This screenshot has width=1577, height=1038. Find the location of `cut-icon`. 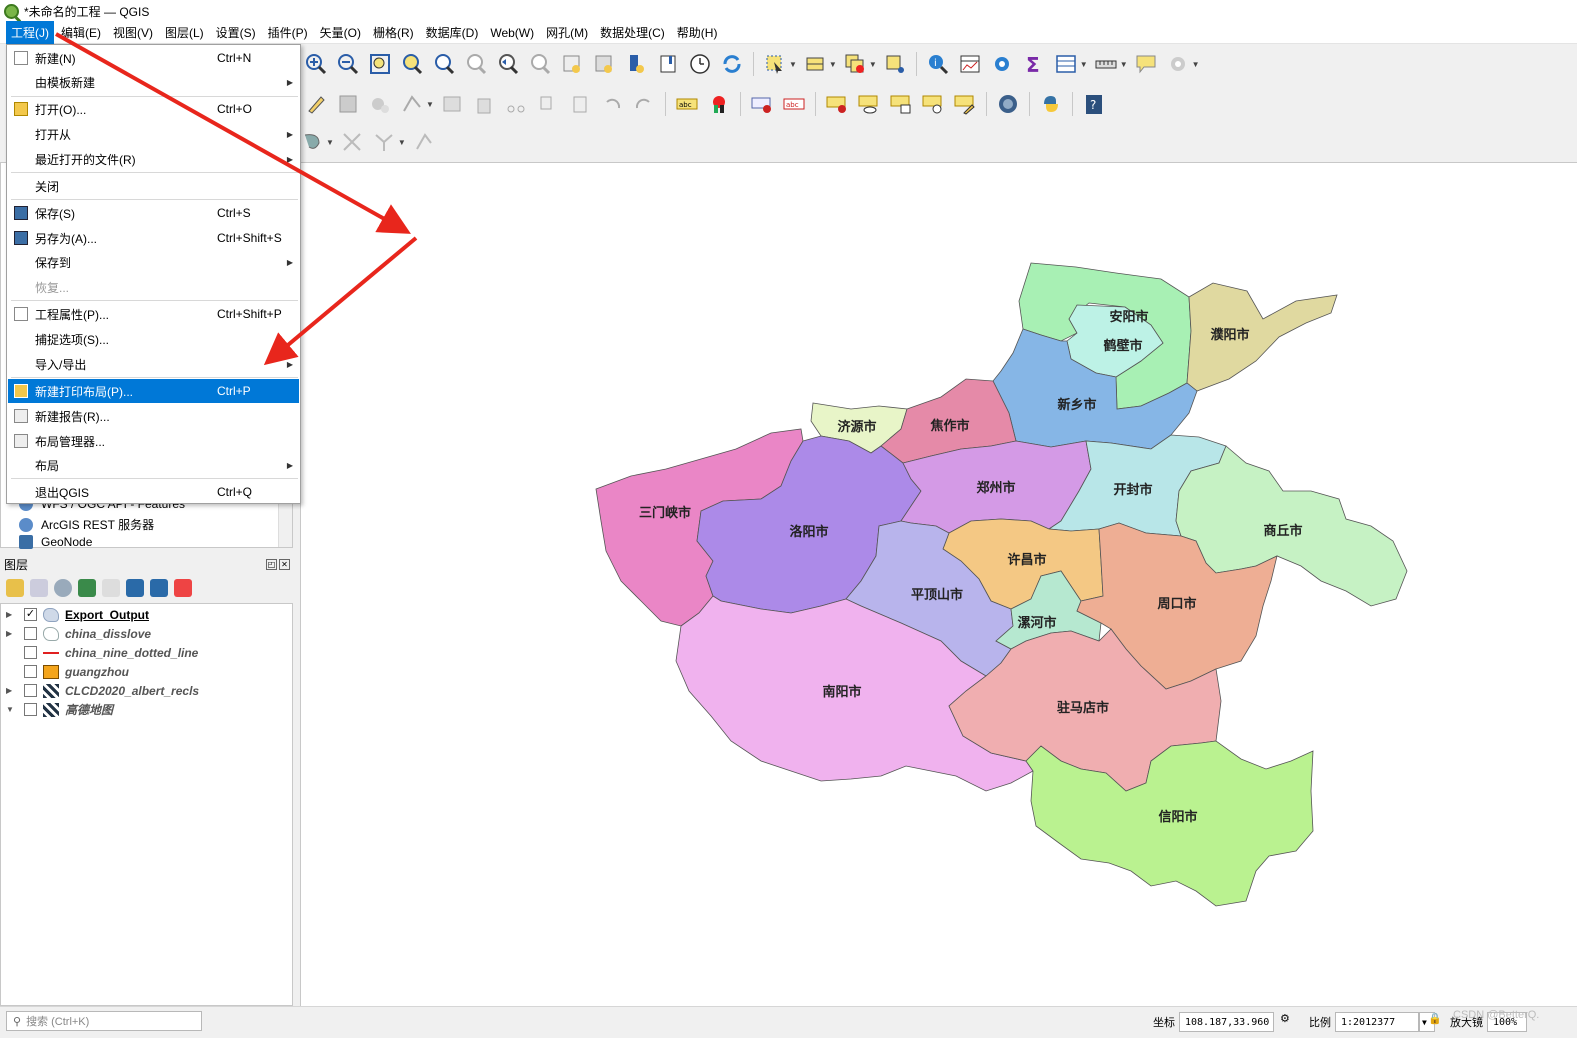

cut-icon is located at coordinates (516, 104).